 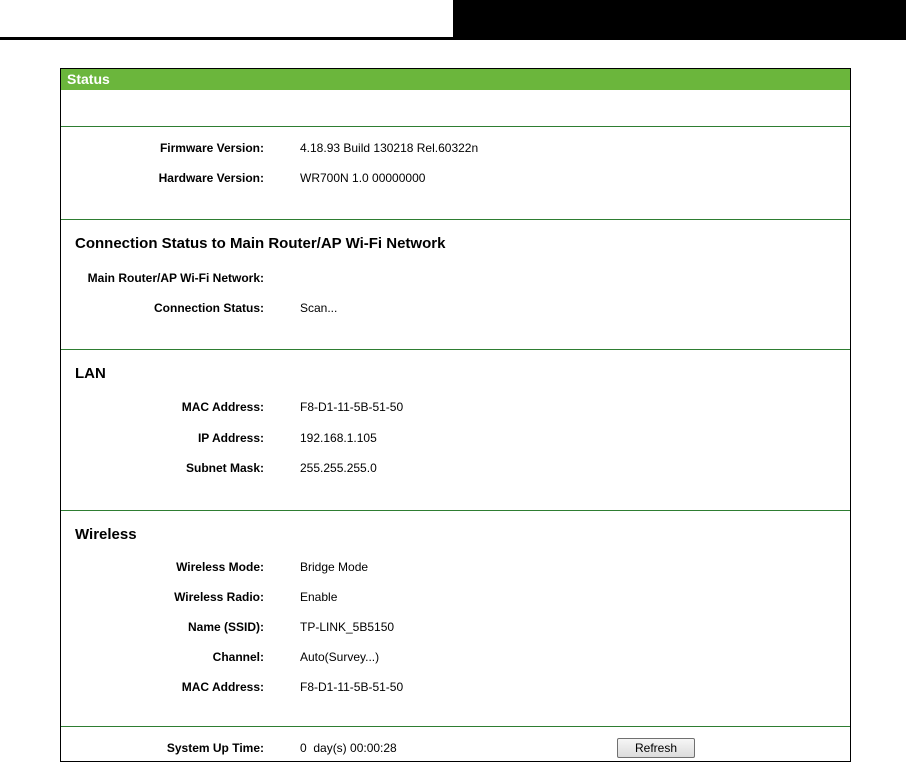 I want to click on lan-subnet-mask-value: 255.255.255.0, so click(x=338, y=468).